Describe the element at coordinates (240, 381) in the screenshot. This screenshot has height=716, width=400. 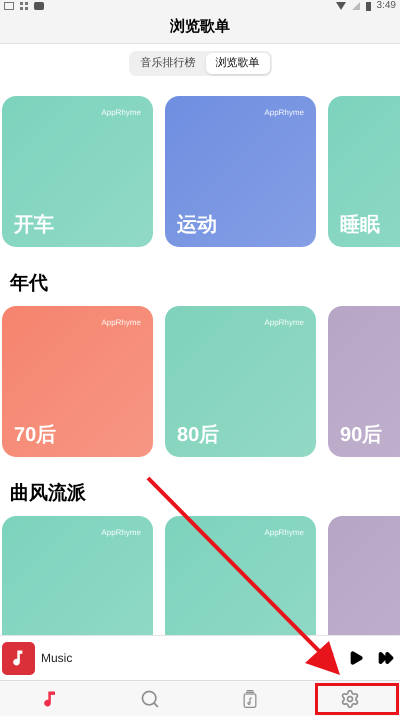
I see `playlist-card: AppRhyme 80后` at that location.